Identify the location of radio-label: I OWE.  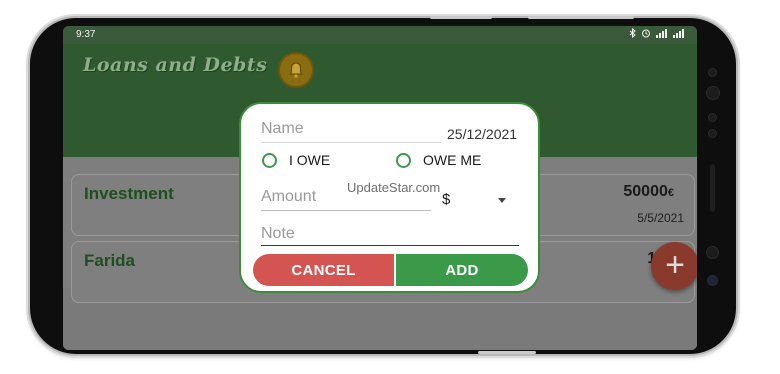
(310, 160).